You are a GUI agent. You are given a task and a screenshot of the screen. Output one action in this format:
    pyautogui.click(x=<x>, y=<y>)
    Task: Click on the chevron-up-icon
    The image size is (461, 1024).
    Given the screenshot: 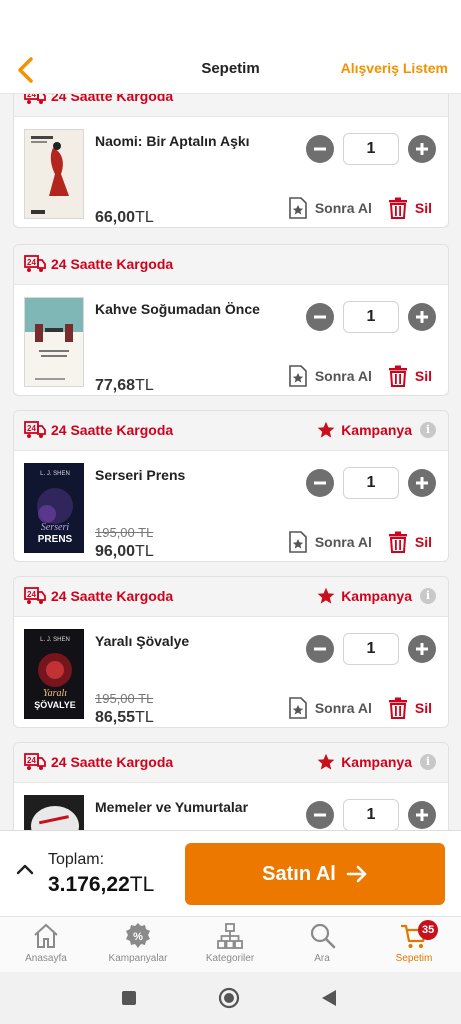 What is the action you would take?
    pyautogui.click(x=25, y=869)
    